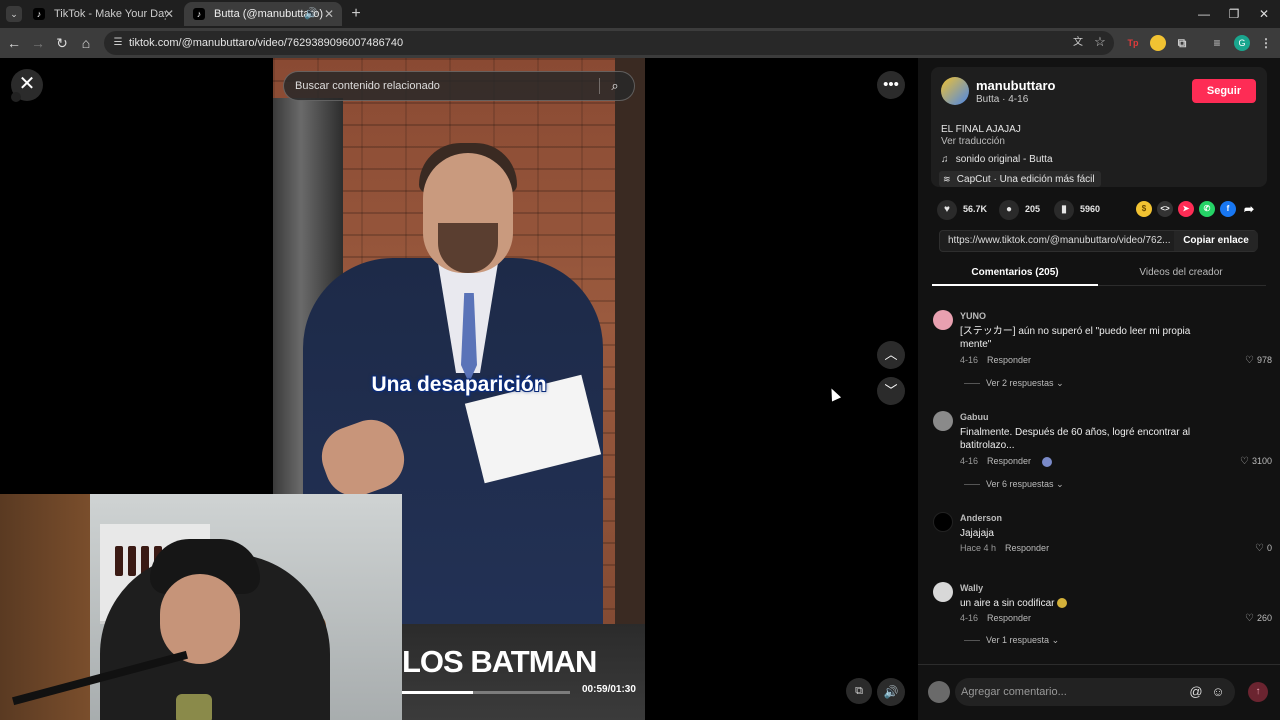 This screenshot has width=1280, height=720. What do you see at coordinates (38, 43) in the screenshot?
I see `forward-arrow-icon: →` at bounding box center [38, 43].